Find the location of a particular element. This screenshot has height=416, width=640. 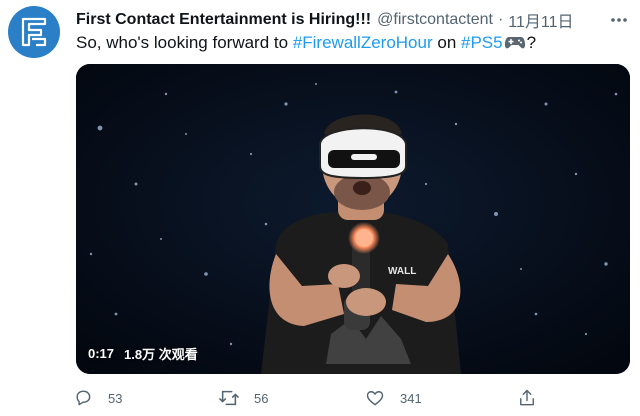

share-icon is located at coordinates (527, 398).